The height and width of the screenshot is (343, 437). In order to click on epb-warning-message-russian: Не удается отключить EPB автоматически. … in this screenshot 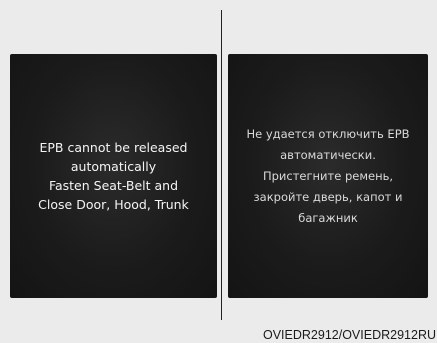, I will do `click(327, 176)`.